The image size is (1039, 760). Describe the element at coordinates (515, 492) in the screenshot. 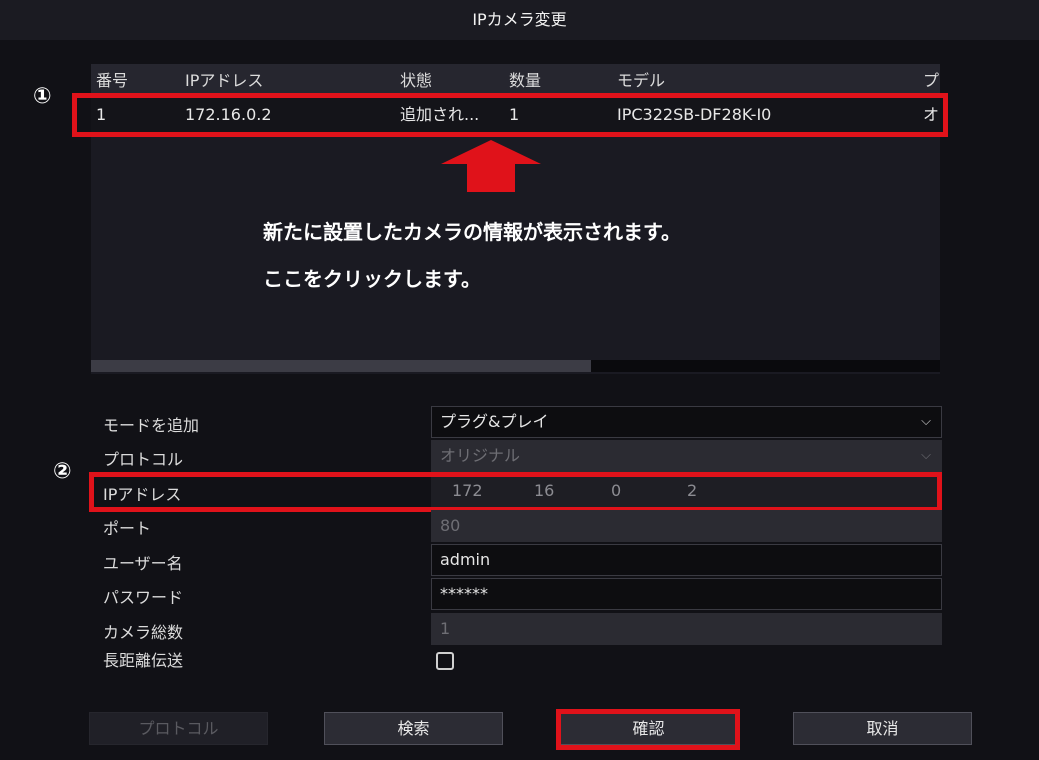

I see `highlight-box-ip` at that location.